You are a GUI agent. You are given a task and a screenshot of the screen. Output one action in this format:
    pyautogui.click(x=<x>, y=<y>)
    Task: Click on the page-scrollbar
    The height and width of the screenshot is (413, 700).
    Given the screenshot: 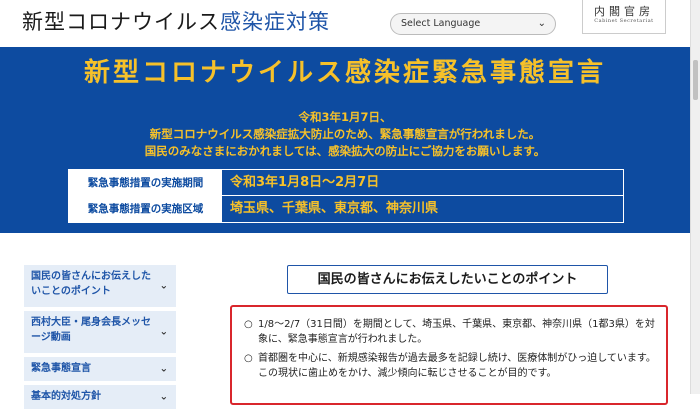 What is the action you would take?
    pyautogui.click(x=695, y=197)
    